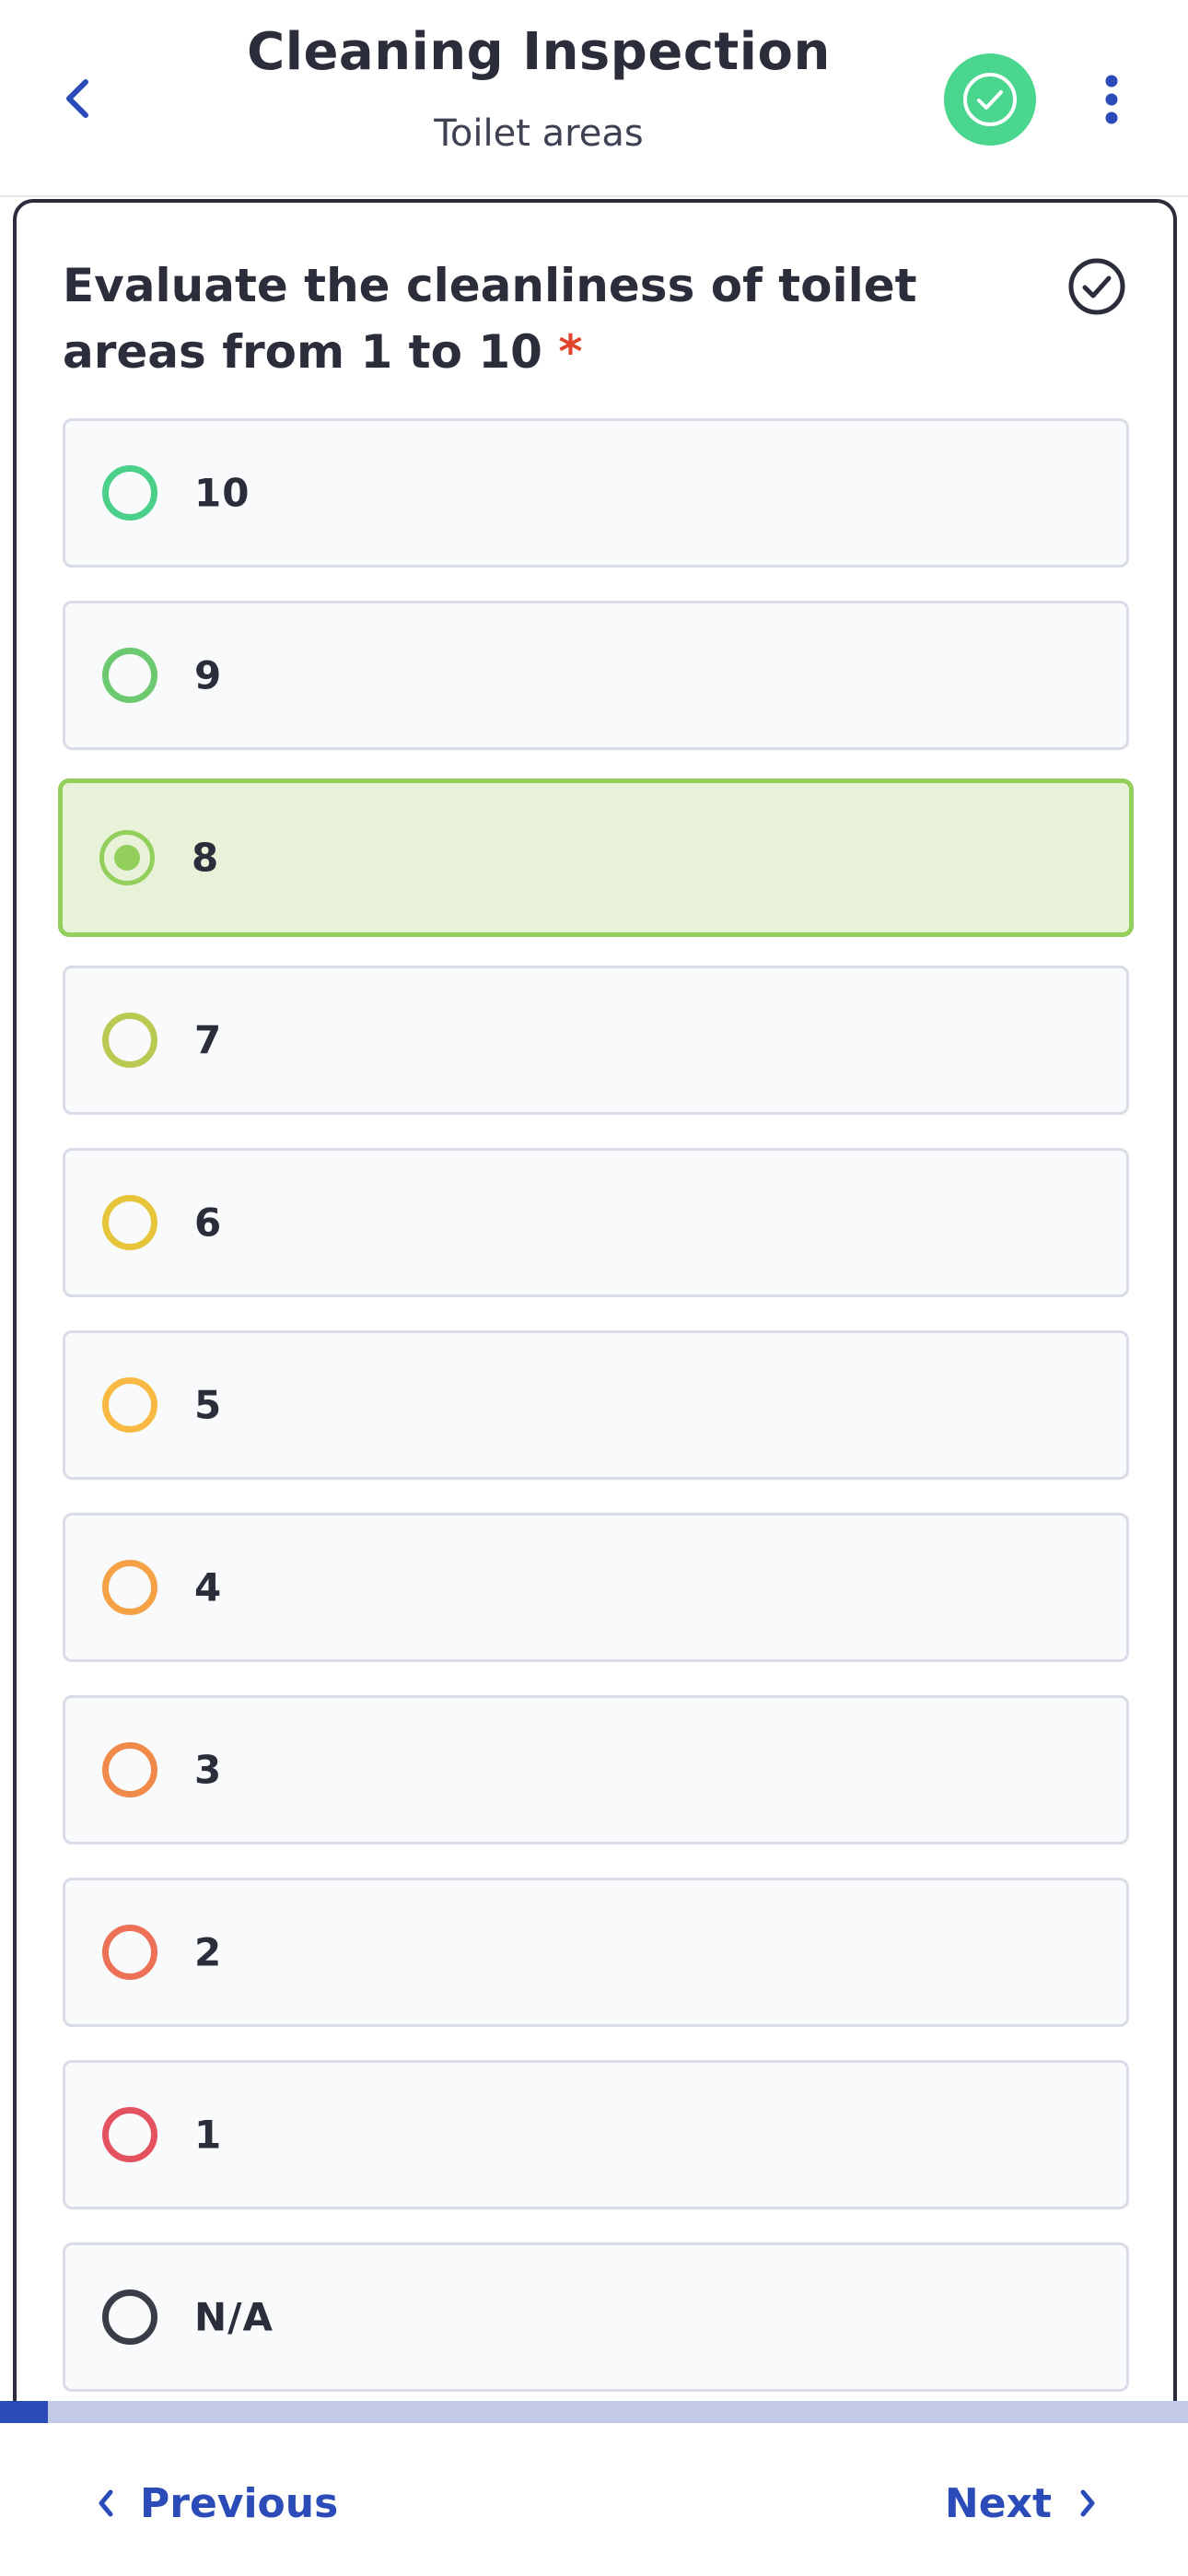  Describe the element at coordinates (539, 52) in the screenshot. I see `page-title: Cleaning Inspection` at that location.